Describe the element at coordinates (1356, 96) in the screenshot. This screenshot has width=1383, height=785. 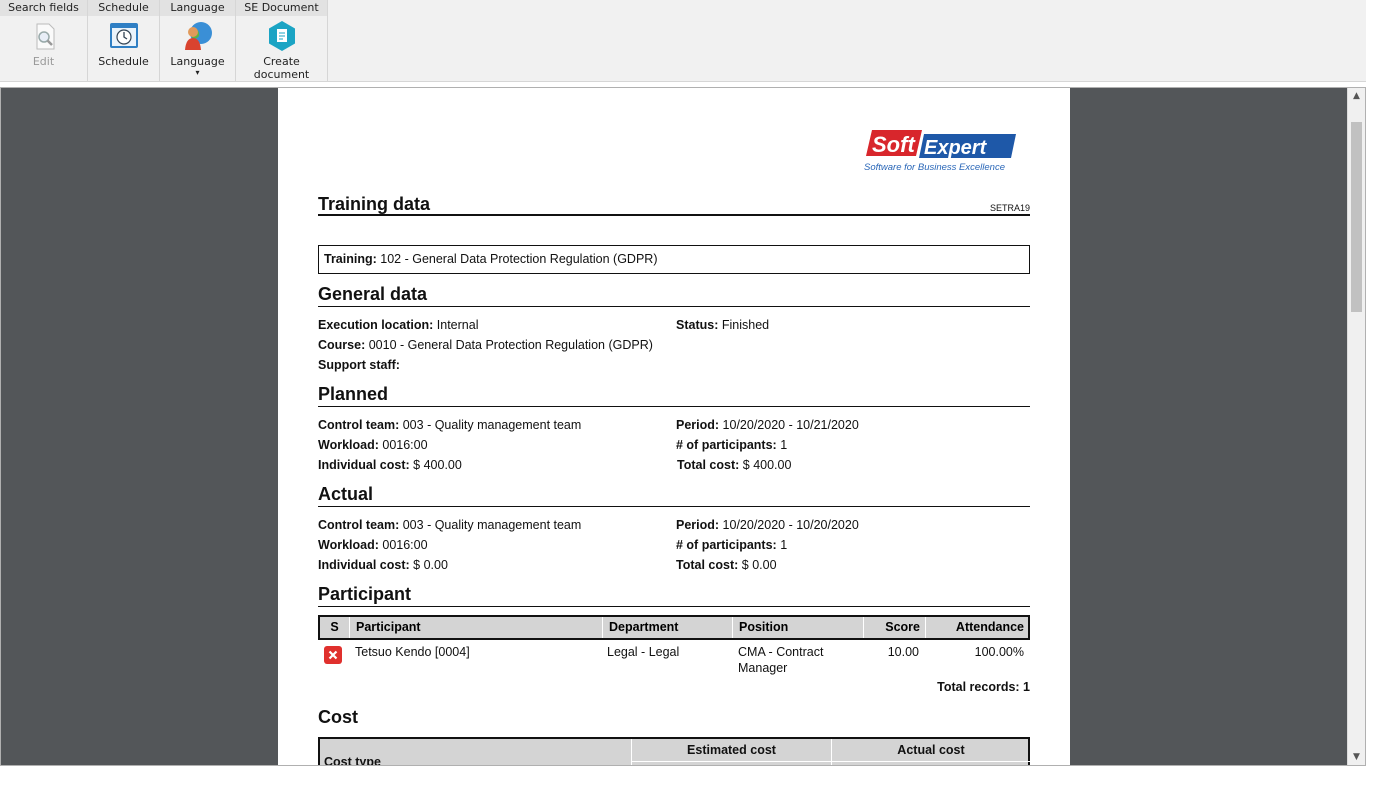
I see `scroll-up-icon: ▲` at that location.